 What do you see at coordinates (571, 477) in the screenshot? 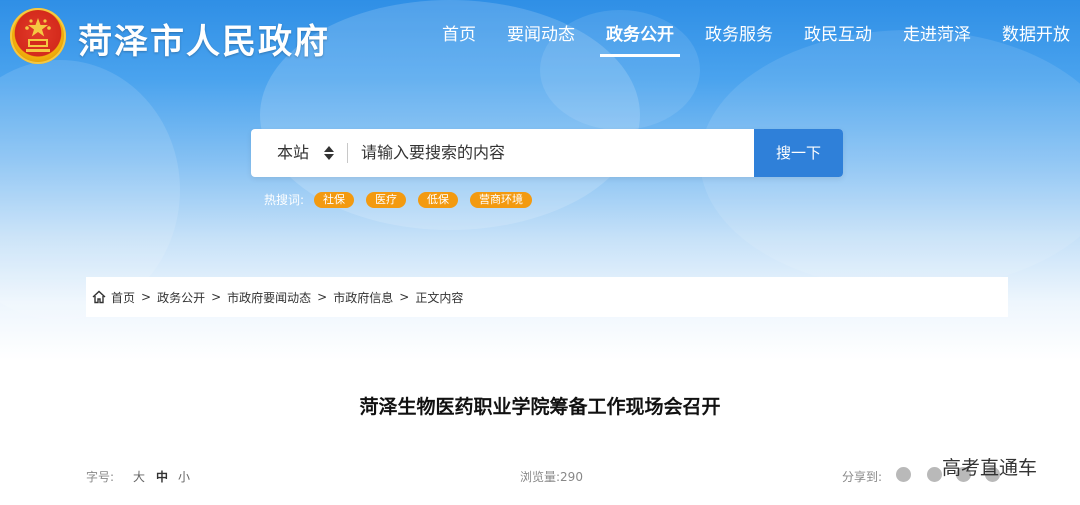
I see `view-count-value: 290` at bounding box center [571, 477].